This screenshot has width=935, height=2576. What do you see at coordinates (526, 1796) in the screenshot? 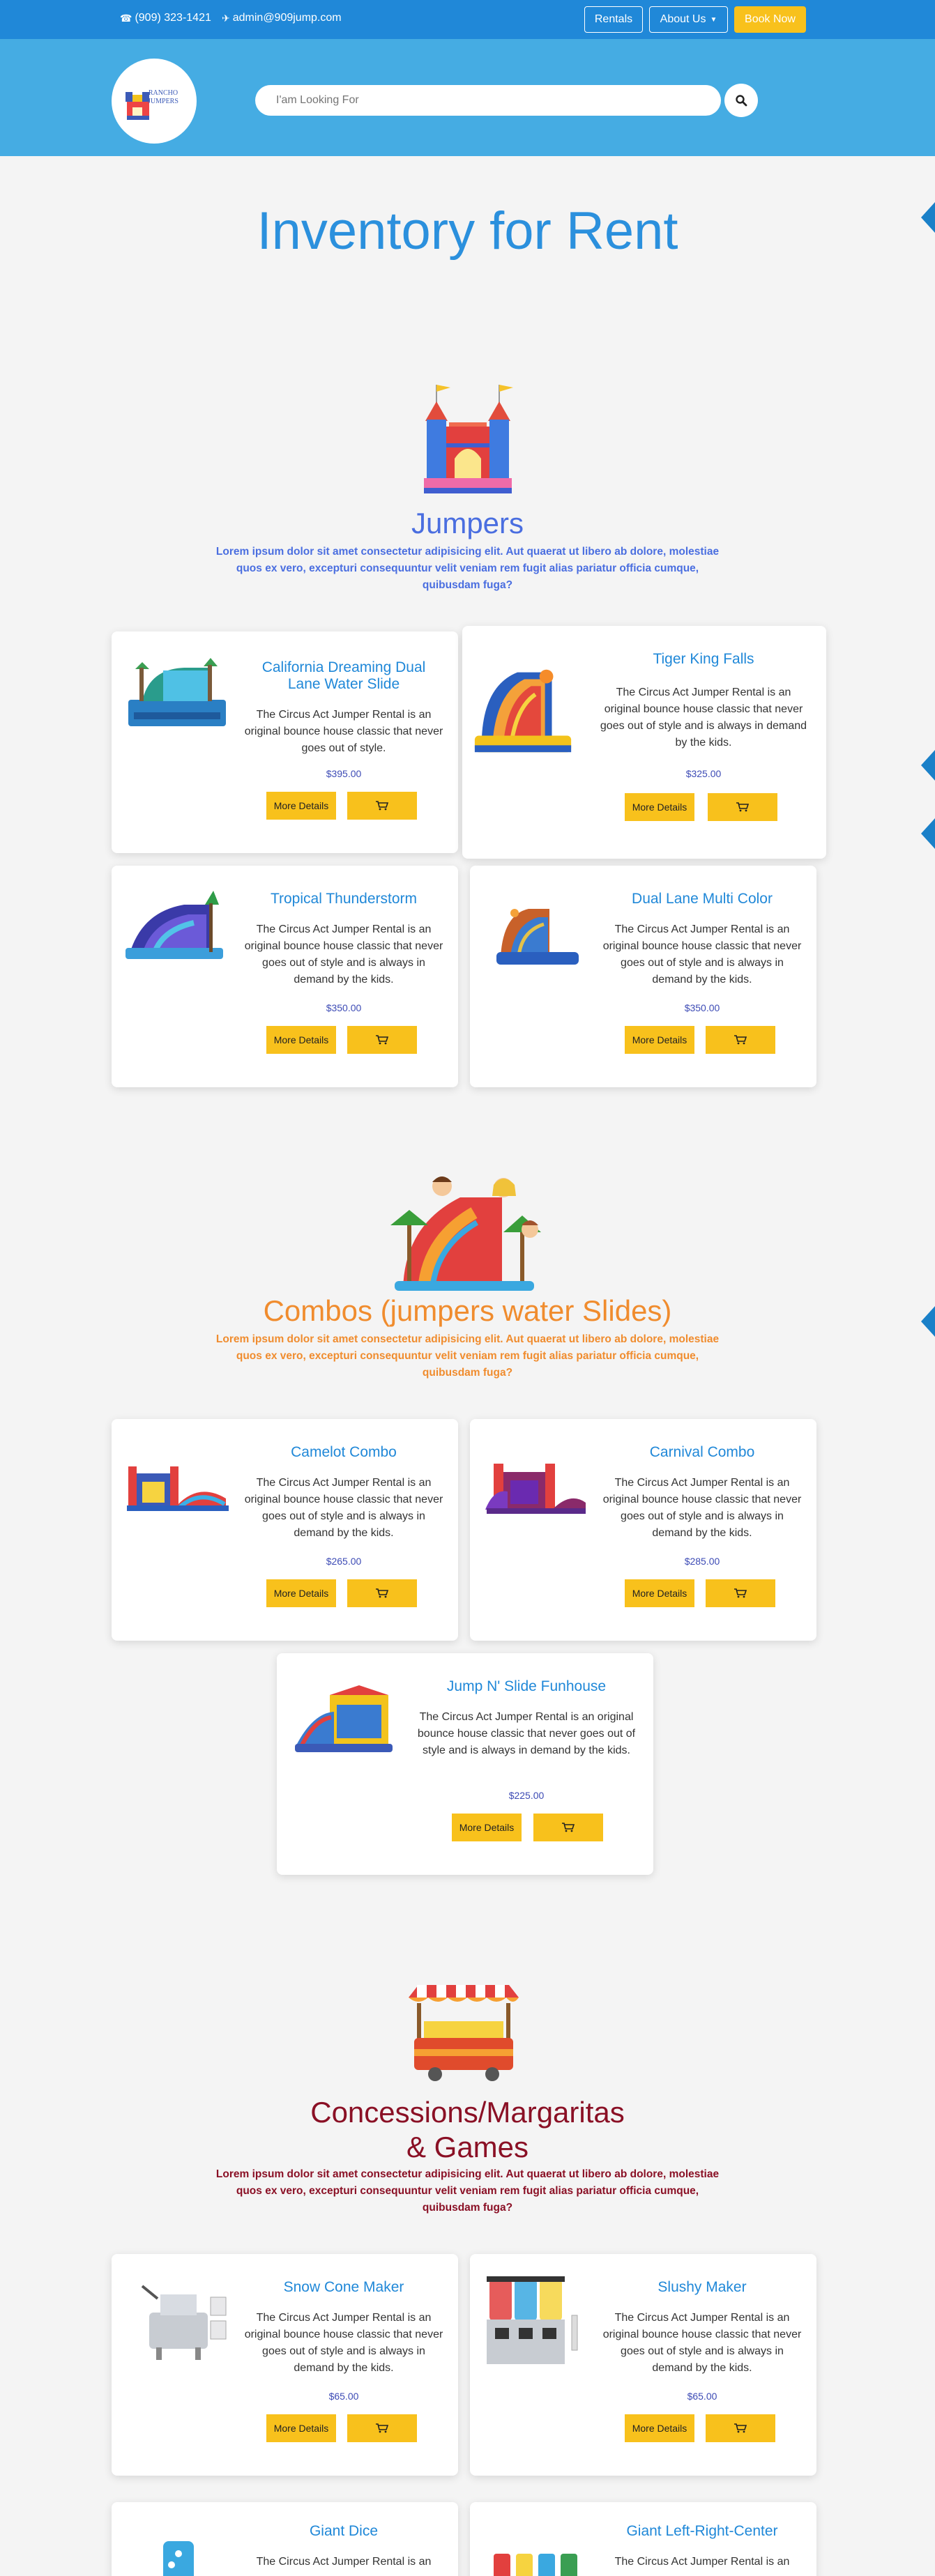
I see `product-price: $225.00` at bounding box center [526, 1796].